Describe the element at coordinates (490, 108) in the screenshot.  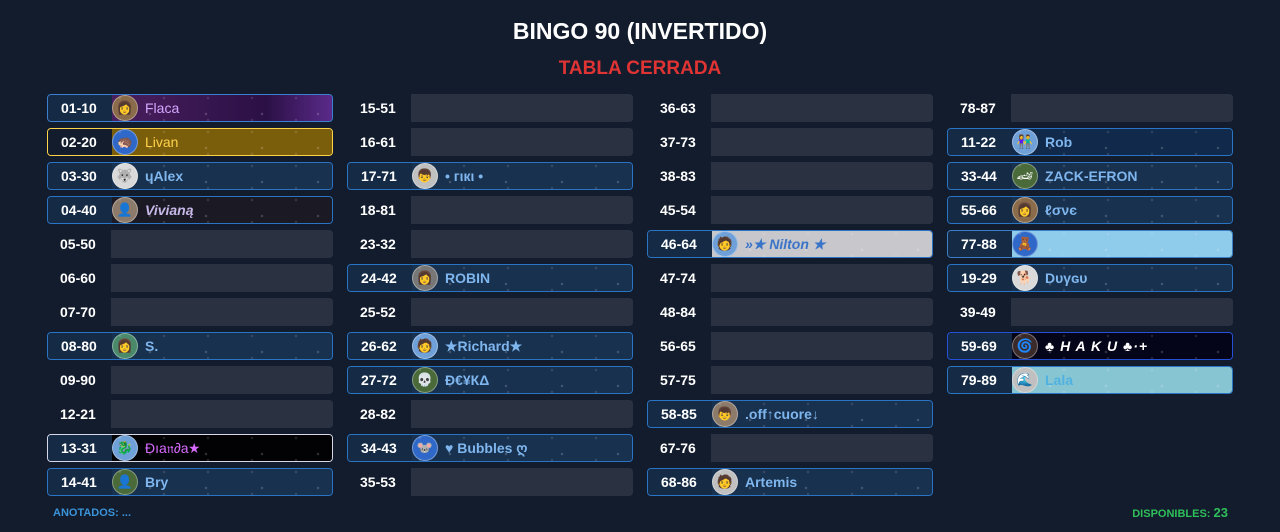
I see `bingo-row: 15-51` at that location.